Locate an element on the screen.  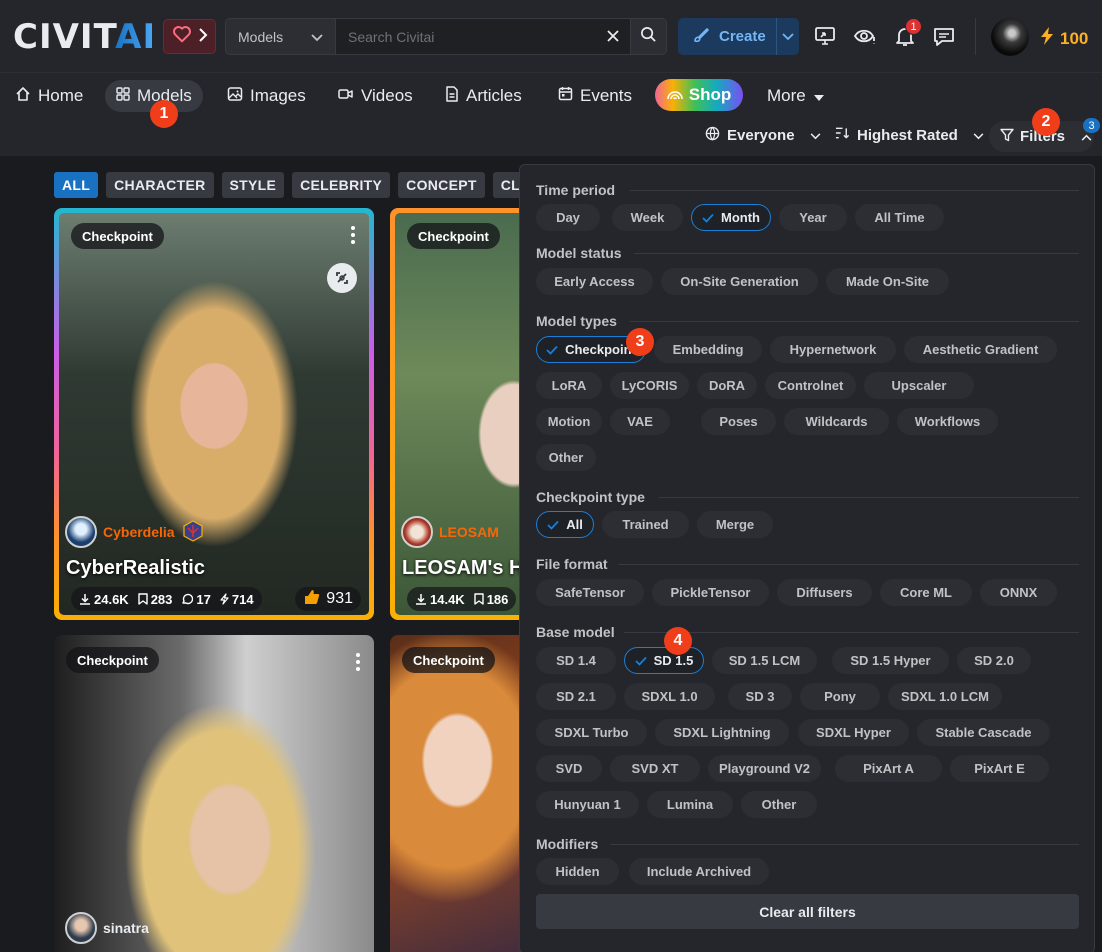
nav-item-home: Home is located at coordinates (49, 96).